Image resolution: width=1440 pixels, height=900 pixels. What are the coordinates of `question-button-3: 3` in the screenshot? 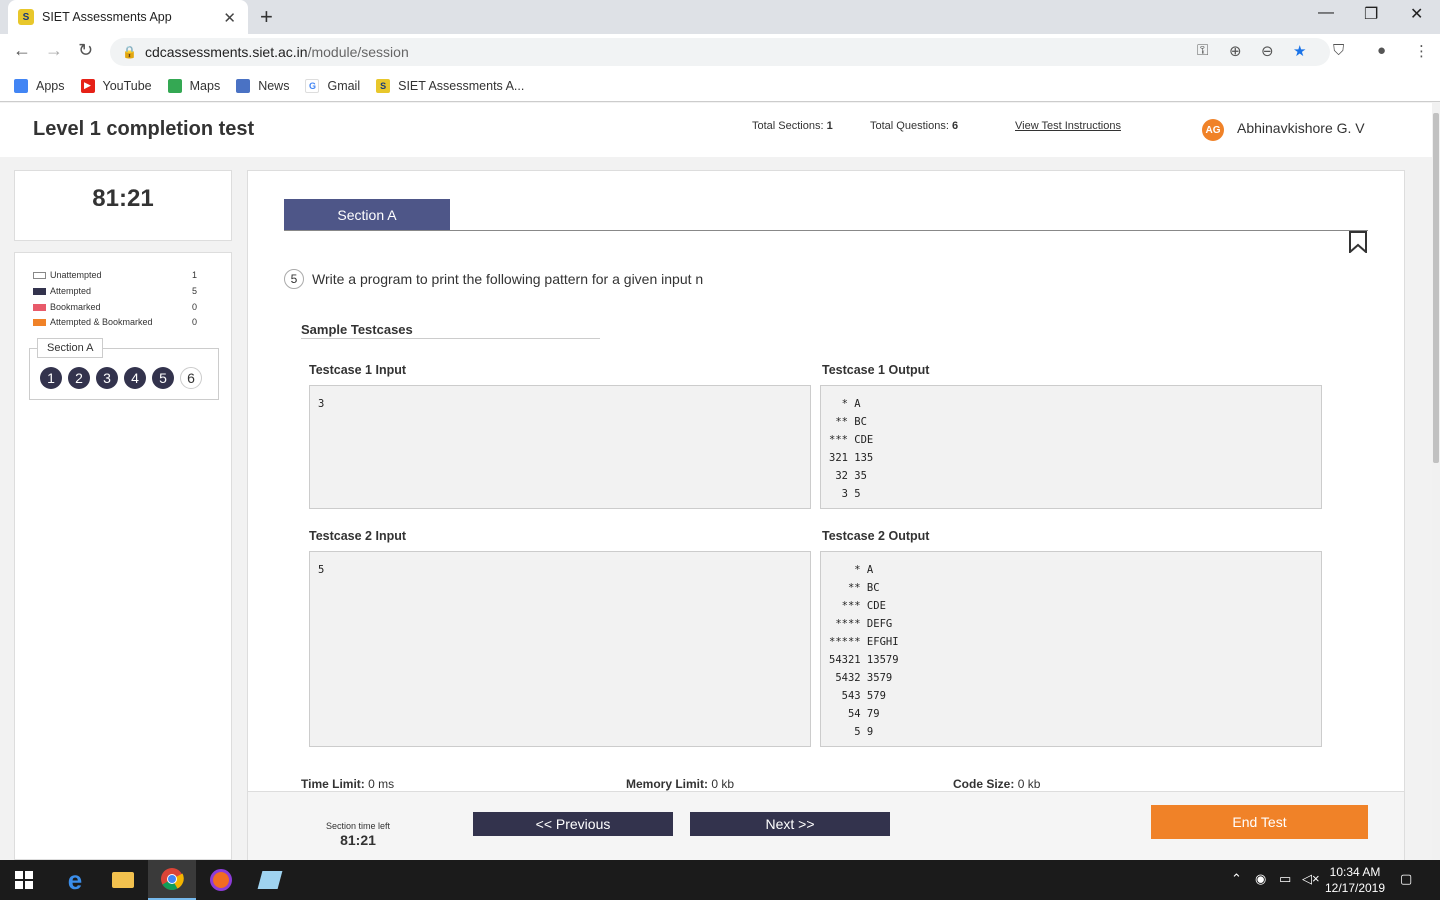 It's located at (107, 378).